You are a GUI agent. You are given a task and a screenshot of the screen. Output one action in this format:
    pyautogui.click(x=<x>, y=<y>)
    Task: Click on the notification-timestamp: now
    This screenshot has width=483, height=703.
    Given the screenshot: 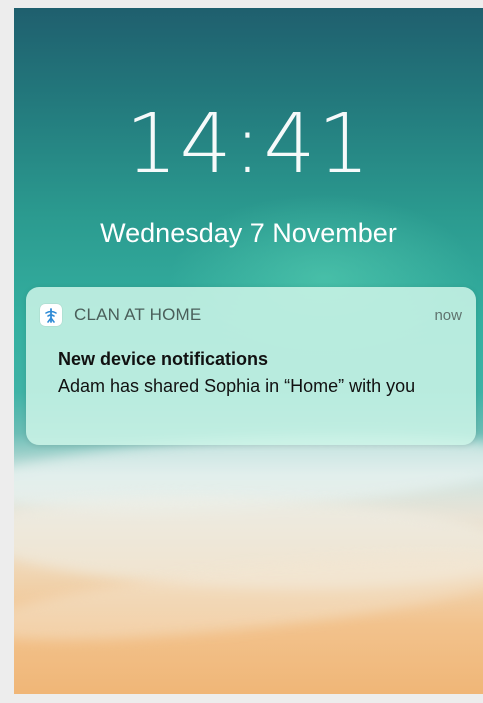 What is the action you would take?
    pyautogui.click(x=448, y=315)
    